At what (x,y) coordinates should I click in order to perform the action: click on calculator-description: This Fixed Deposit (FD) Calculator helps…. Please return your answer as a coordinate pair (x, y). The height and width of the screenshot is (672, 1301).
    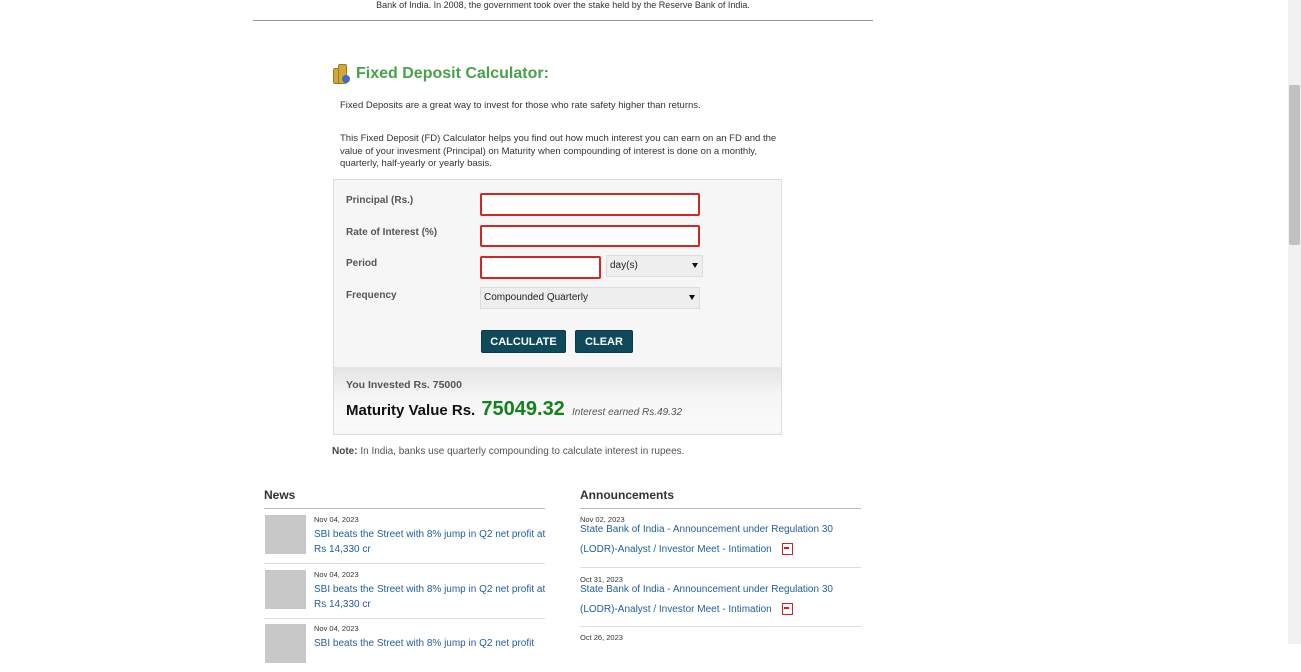
    Looking at the image, I should click on (558, 151).